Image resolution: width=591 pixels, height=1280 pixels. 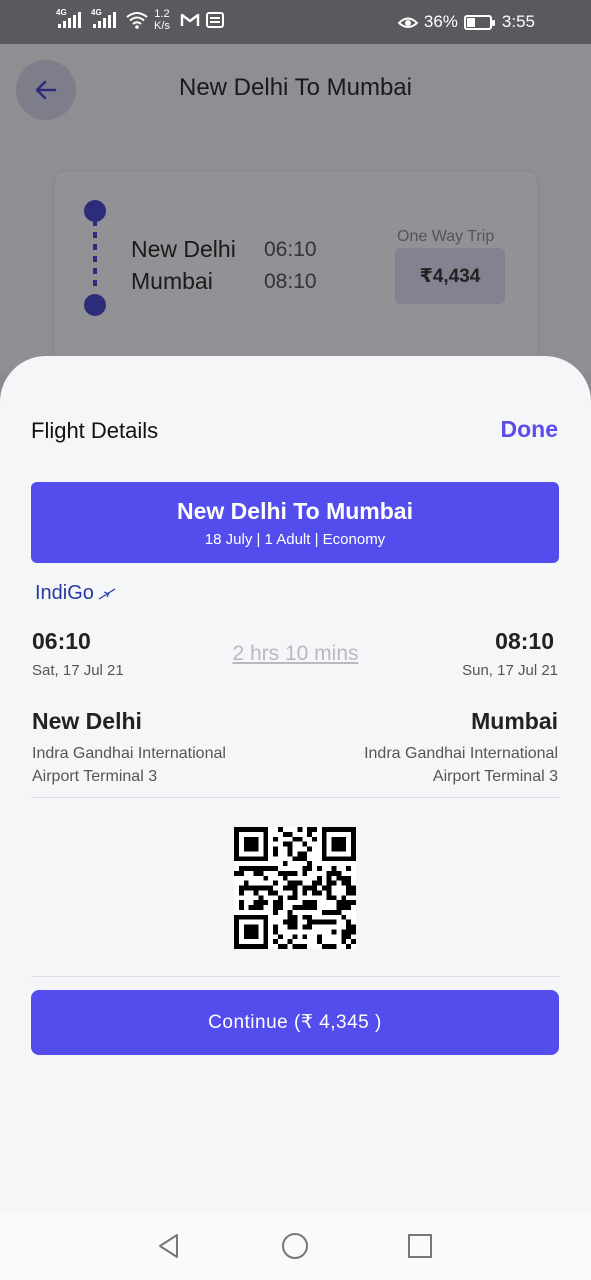 What do you see at coordinates (295, 888) in the screenshot?
I see `qr-code` at bounding box center [295, 888].